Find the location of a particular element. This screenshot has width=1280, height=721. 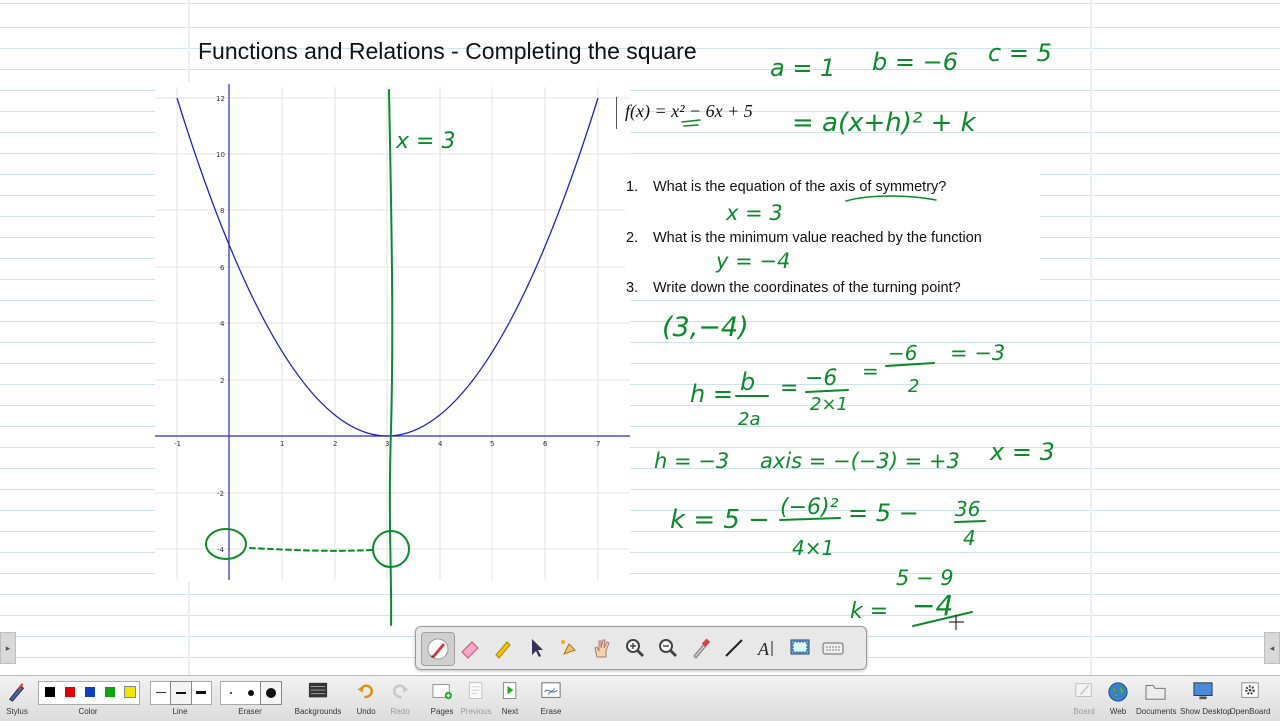

documents-button: Documents is located at coordinates (1156, 699).